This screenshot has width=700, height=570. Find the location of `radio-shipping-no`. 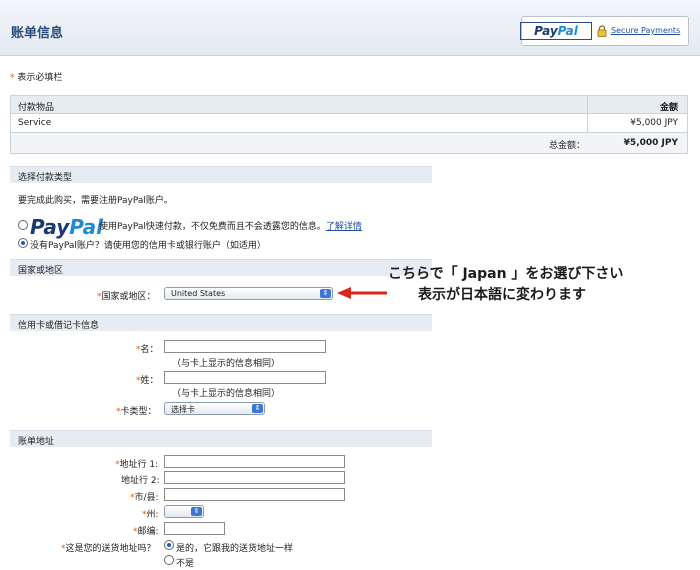

radio-shipping-no is located at coordinates (169, 560).